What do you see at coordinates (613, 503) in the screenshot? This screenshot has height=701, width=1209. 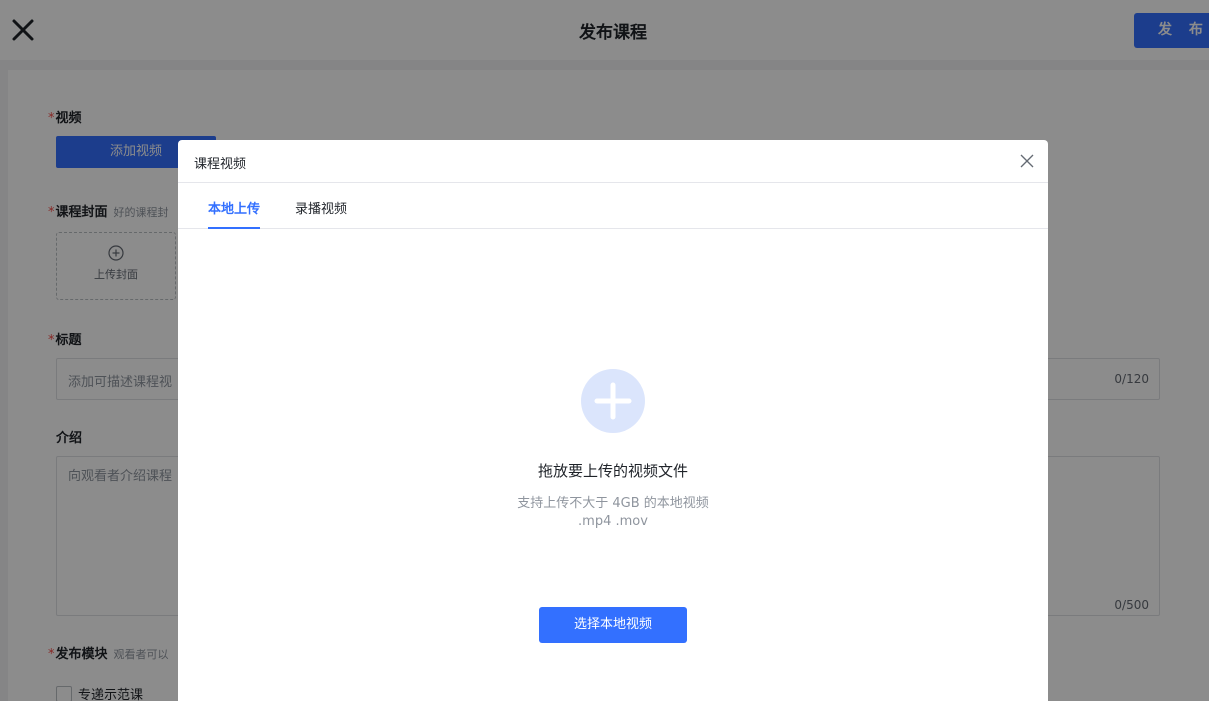 I see `drop-size-hint: 支持上传不大于 4GB 的本地视频` at bounding box center [613, 503].